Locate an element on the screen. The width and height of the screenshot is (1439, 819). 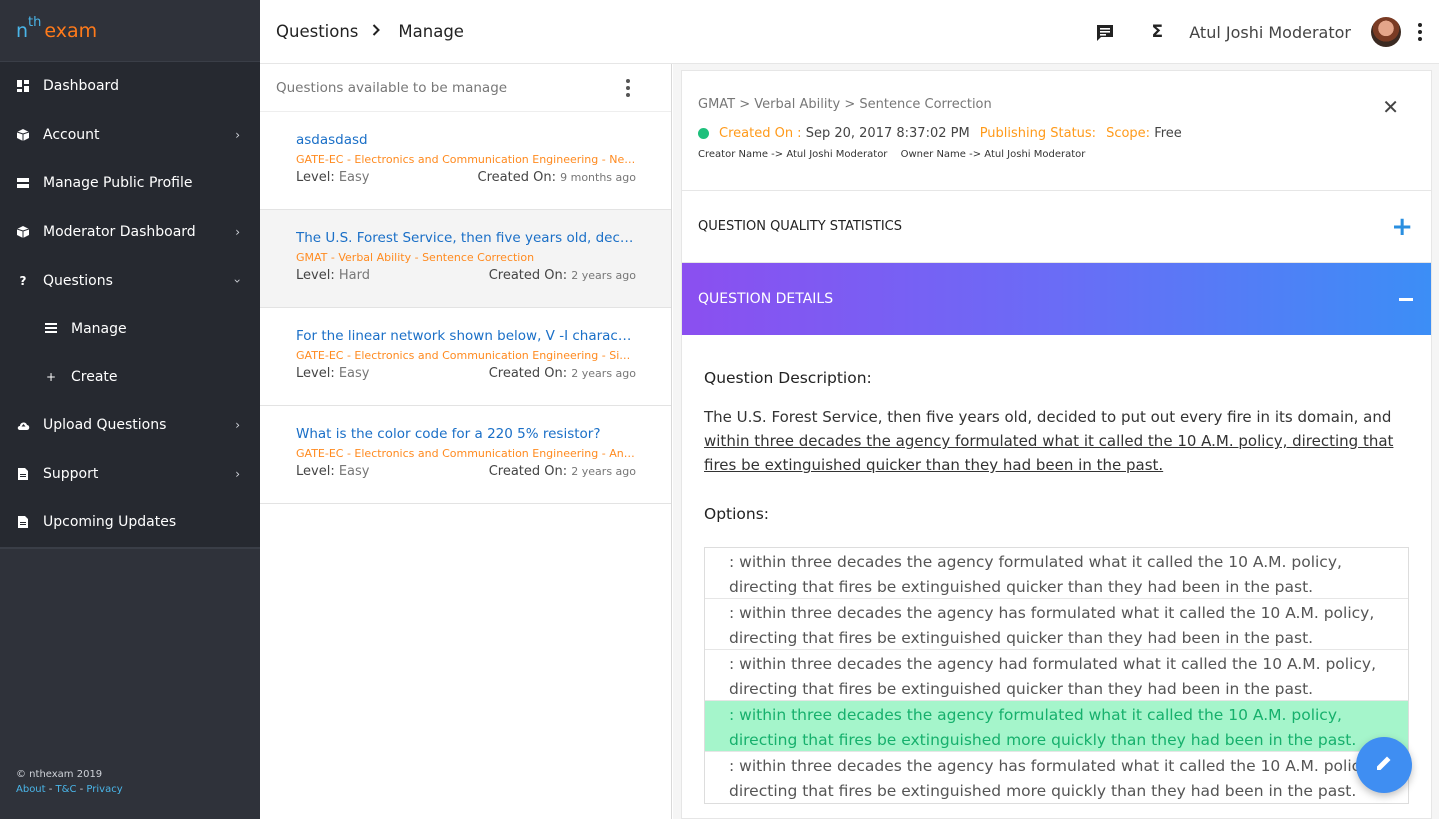
chevron-down-icon: › is located at coordinates (237, 281).